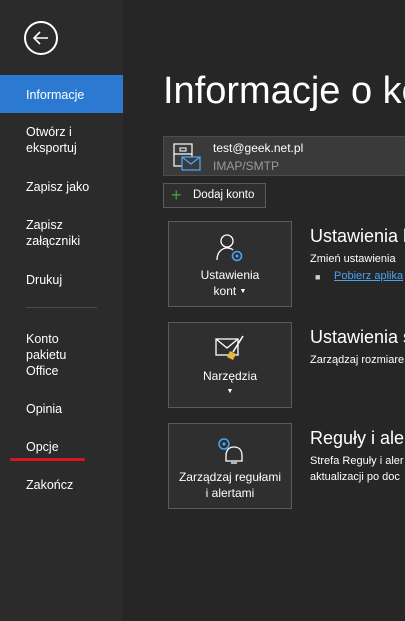 This screenshot has height=621, width=405. I want to click on nav-otworz-eksportuj: Otwórz i eksportuj, so click(61, 140).